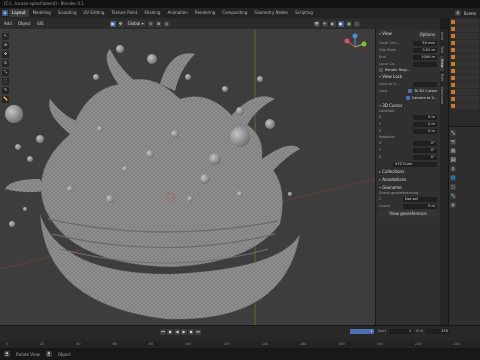  I want to click on vtab-edit: Edit, so click(442, 77).